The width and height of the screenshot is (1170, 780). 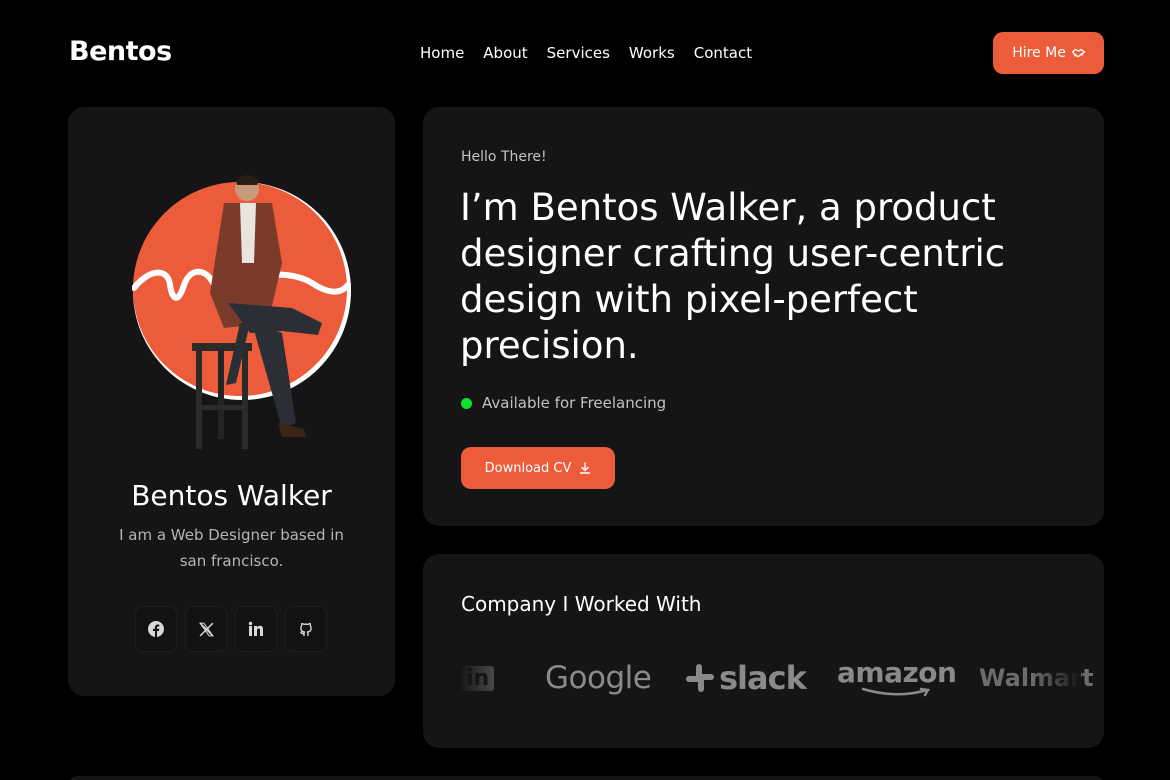 What do you see at coordinates (505, 53) in the screenshot?
I see `nav-about: About` at bounding box center [505, 53].